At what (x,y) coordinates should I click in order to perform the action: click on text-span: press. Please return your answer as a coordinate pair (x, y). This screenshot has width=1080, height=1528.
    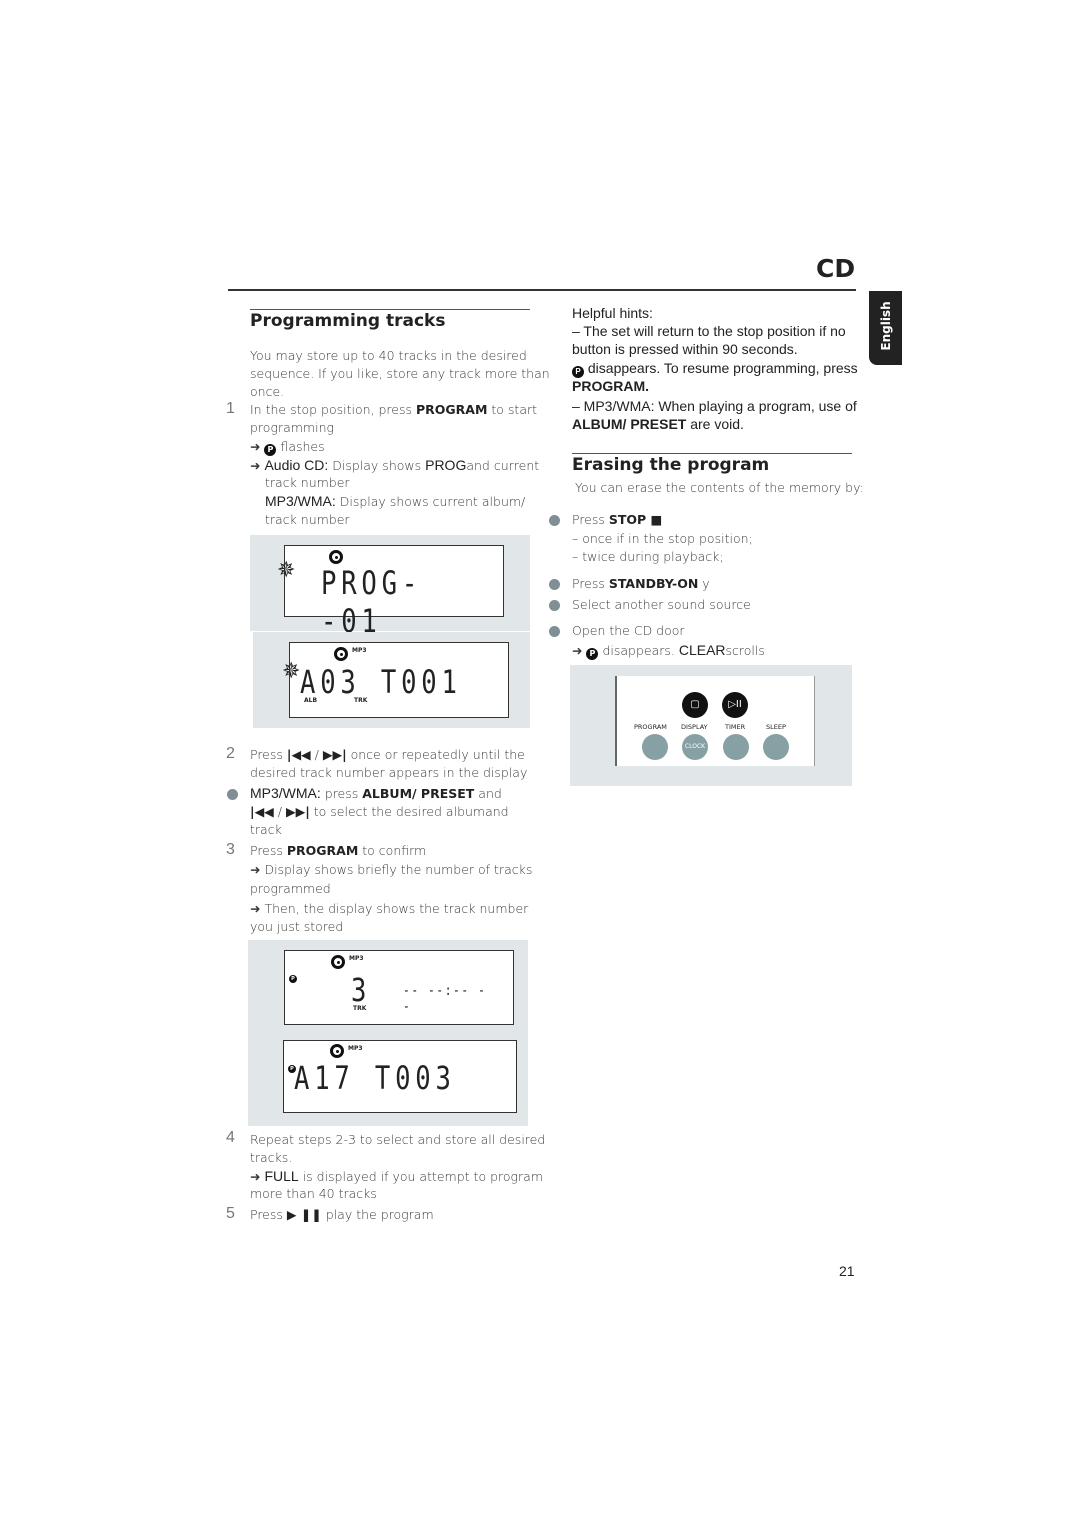
    Looking at the image, I should click on (341, 793).